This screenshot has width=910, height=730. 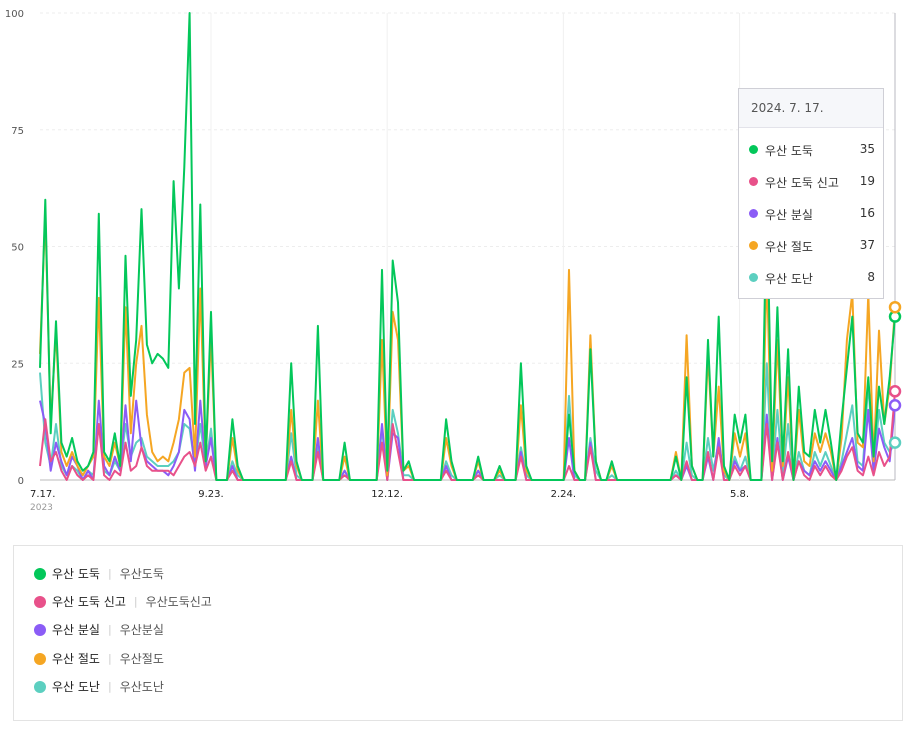 What do you see at coordinates (76, 687) in the screenshot?
I see `legend-series-name: 우산 도난` at bounding box center [76, 687].